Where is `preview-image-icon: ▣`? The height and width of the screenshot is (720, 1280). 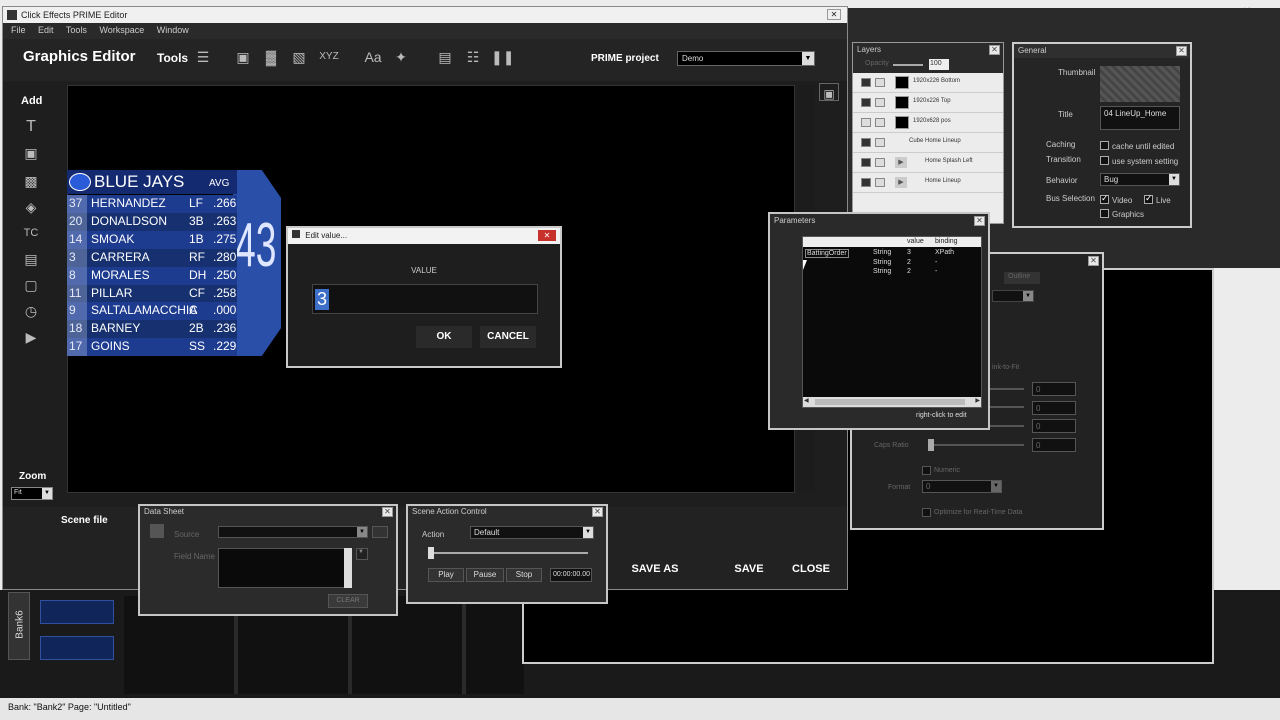 preview-image-icon: ▣ is located at coordinates (829, 92).